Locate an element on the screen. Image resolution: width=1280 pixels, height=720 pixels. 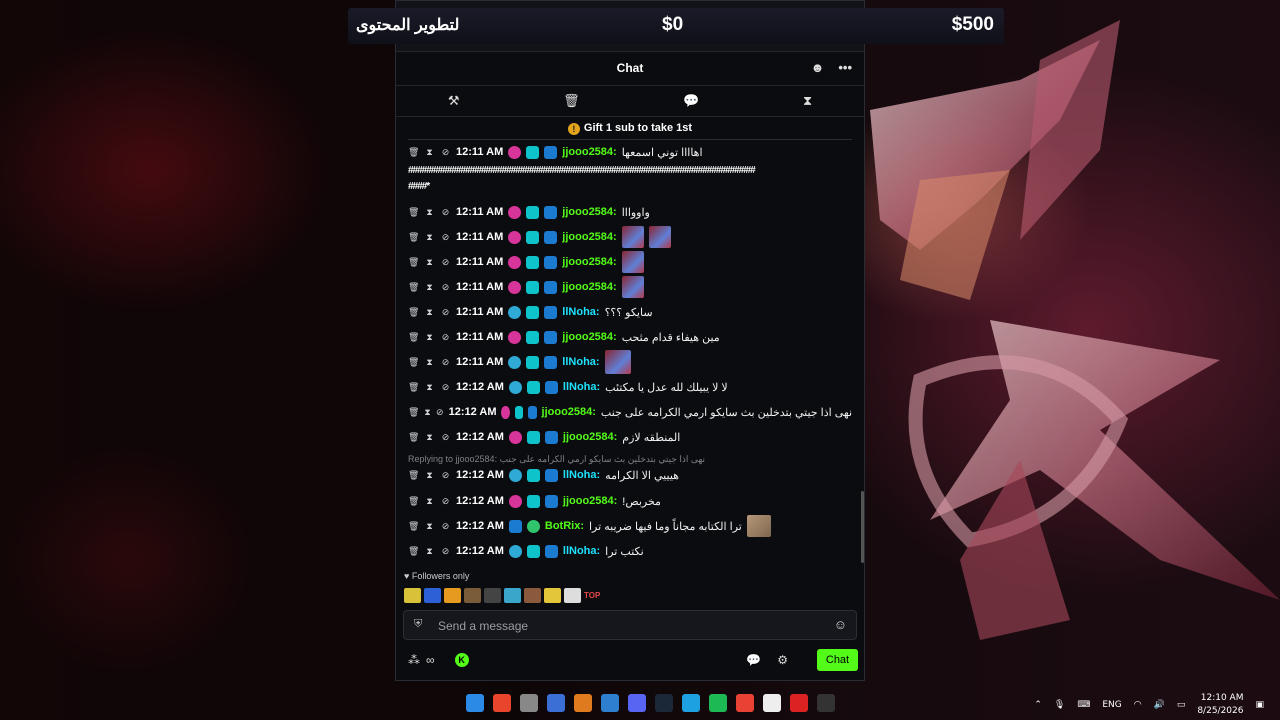
message-input is located at coordinates (623, 626).